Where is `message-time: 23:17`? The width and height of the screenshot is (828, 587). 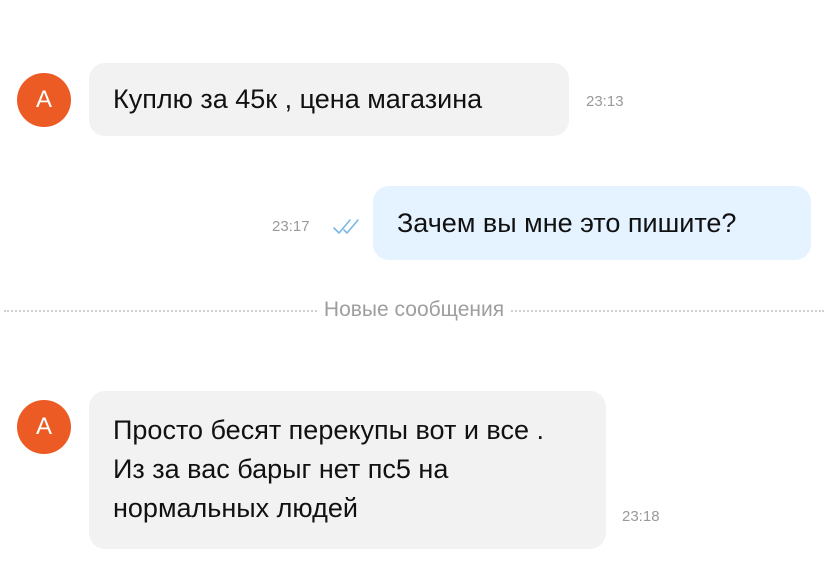 message-time: 23:17 is located at coordinates (291, 226).